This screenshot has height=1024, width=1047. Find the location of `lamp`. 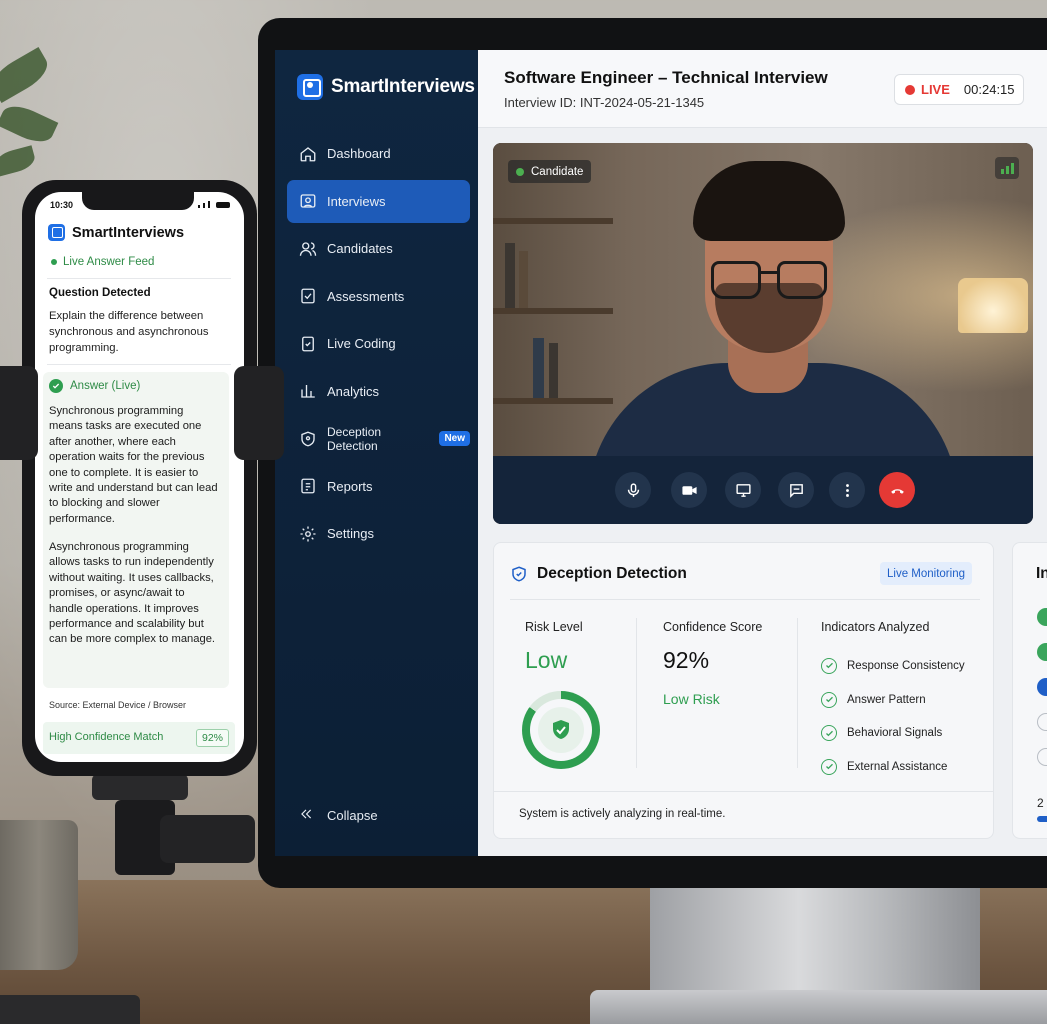

lamp is located at coordinates (993, 305).